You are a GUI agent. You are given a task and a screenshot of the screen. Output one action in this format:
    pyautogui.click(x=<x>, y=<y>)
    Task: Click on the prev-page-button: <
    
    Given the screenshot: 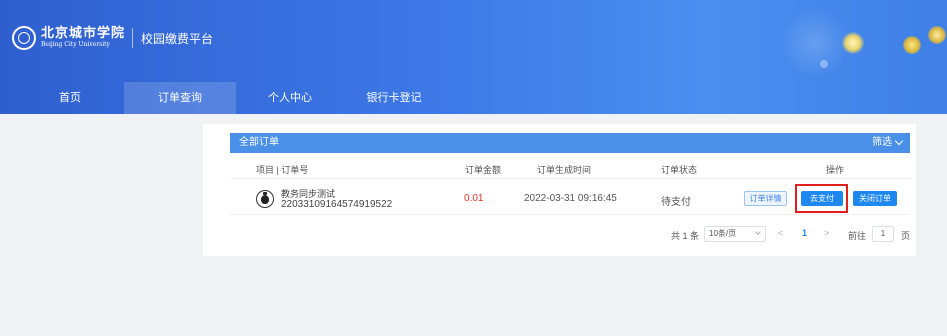 What is the action you would take?
    pyautogui.click(x=780, y=233)
    